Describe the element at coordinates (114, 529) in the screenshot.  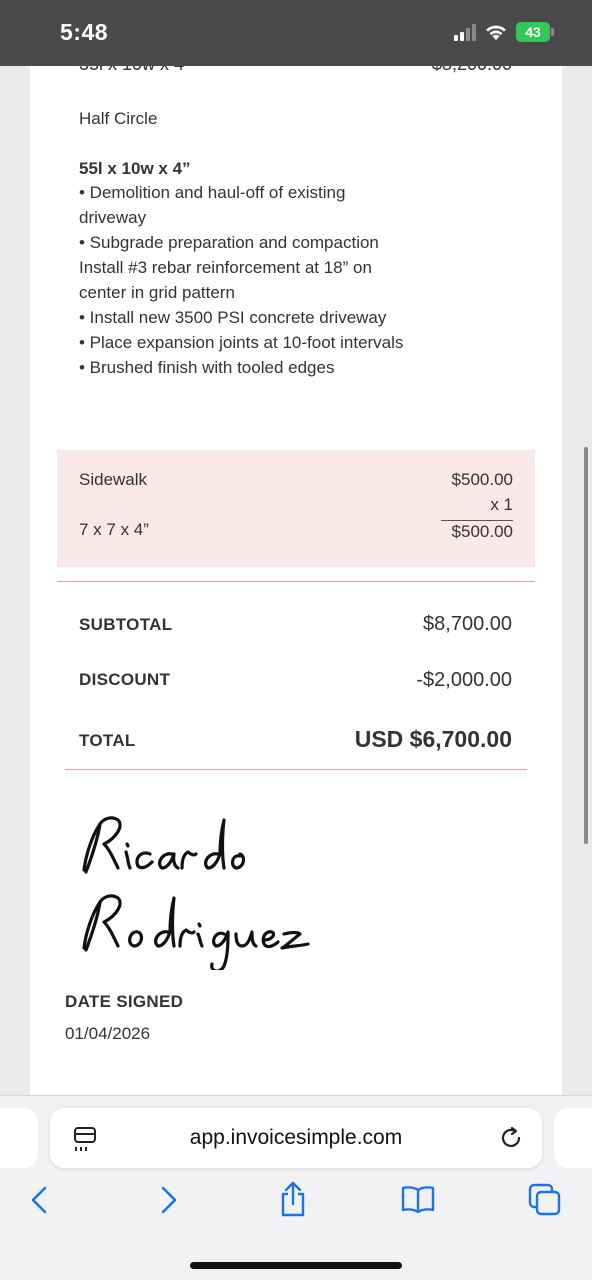
I see `sidewalk-dimensions: 7 x 7 x 4”` at that location.